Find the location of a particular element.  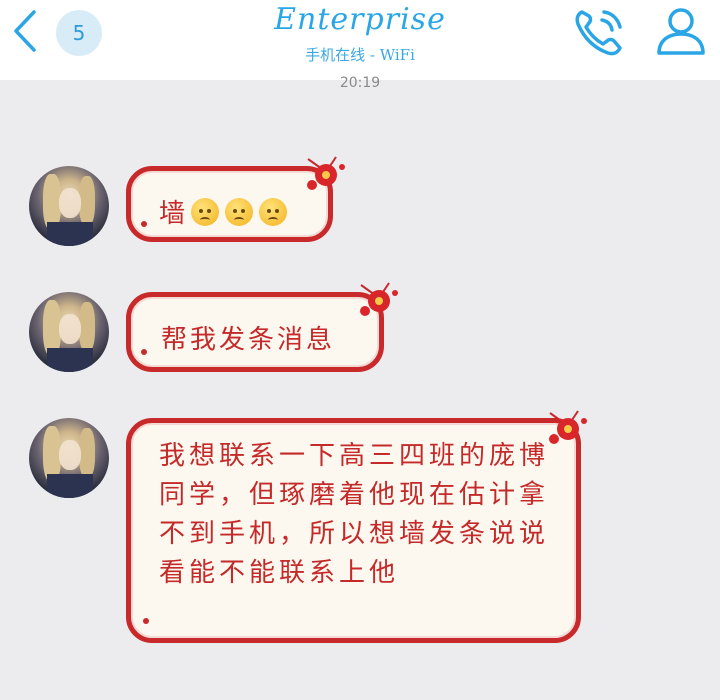

top-bar: 5 Enterprise 手机在线 - WiFi is located at coordinates (360, 40).